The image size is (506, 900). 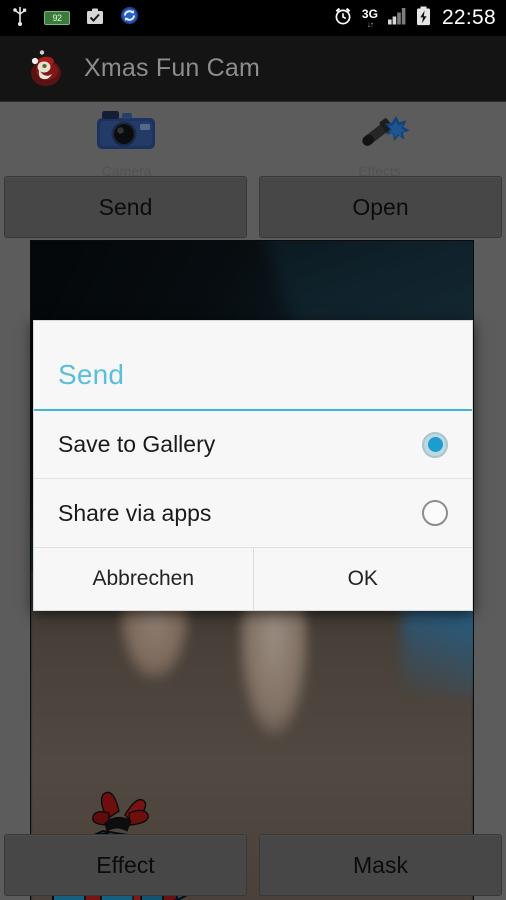 What do you see at coordinates (380, 133) in the screenshot?
I see `magic-wand-icon` at bounding box center [380, 133].